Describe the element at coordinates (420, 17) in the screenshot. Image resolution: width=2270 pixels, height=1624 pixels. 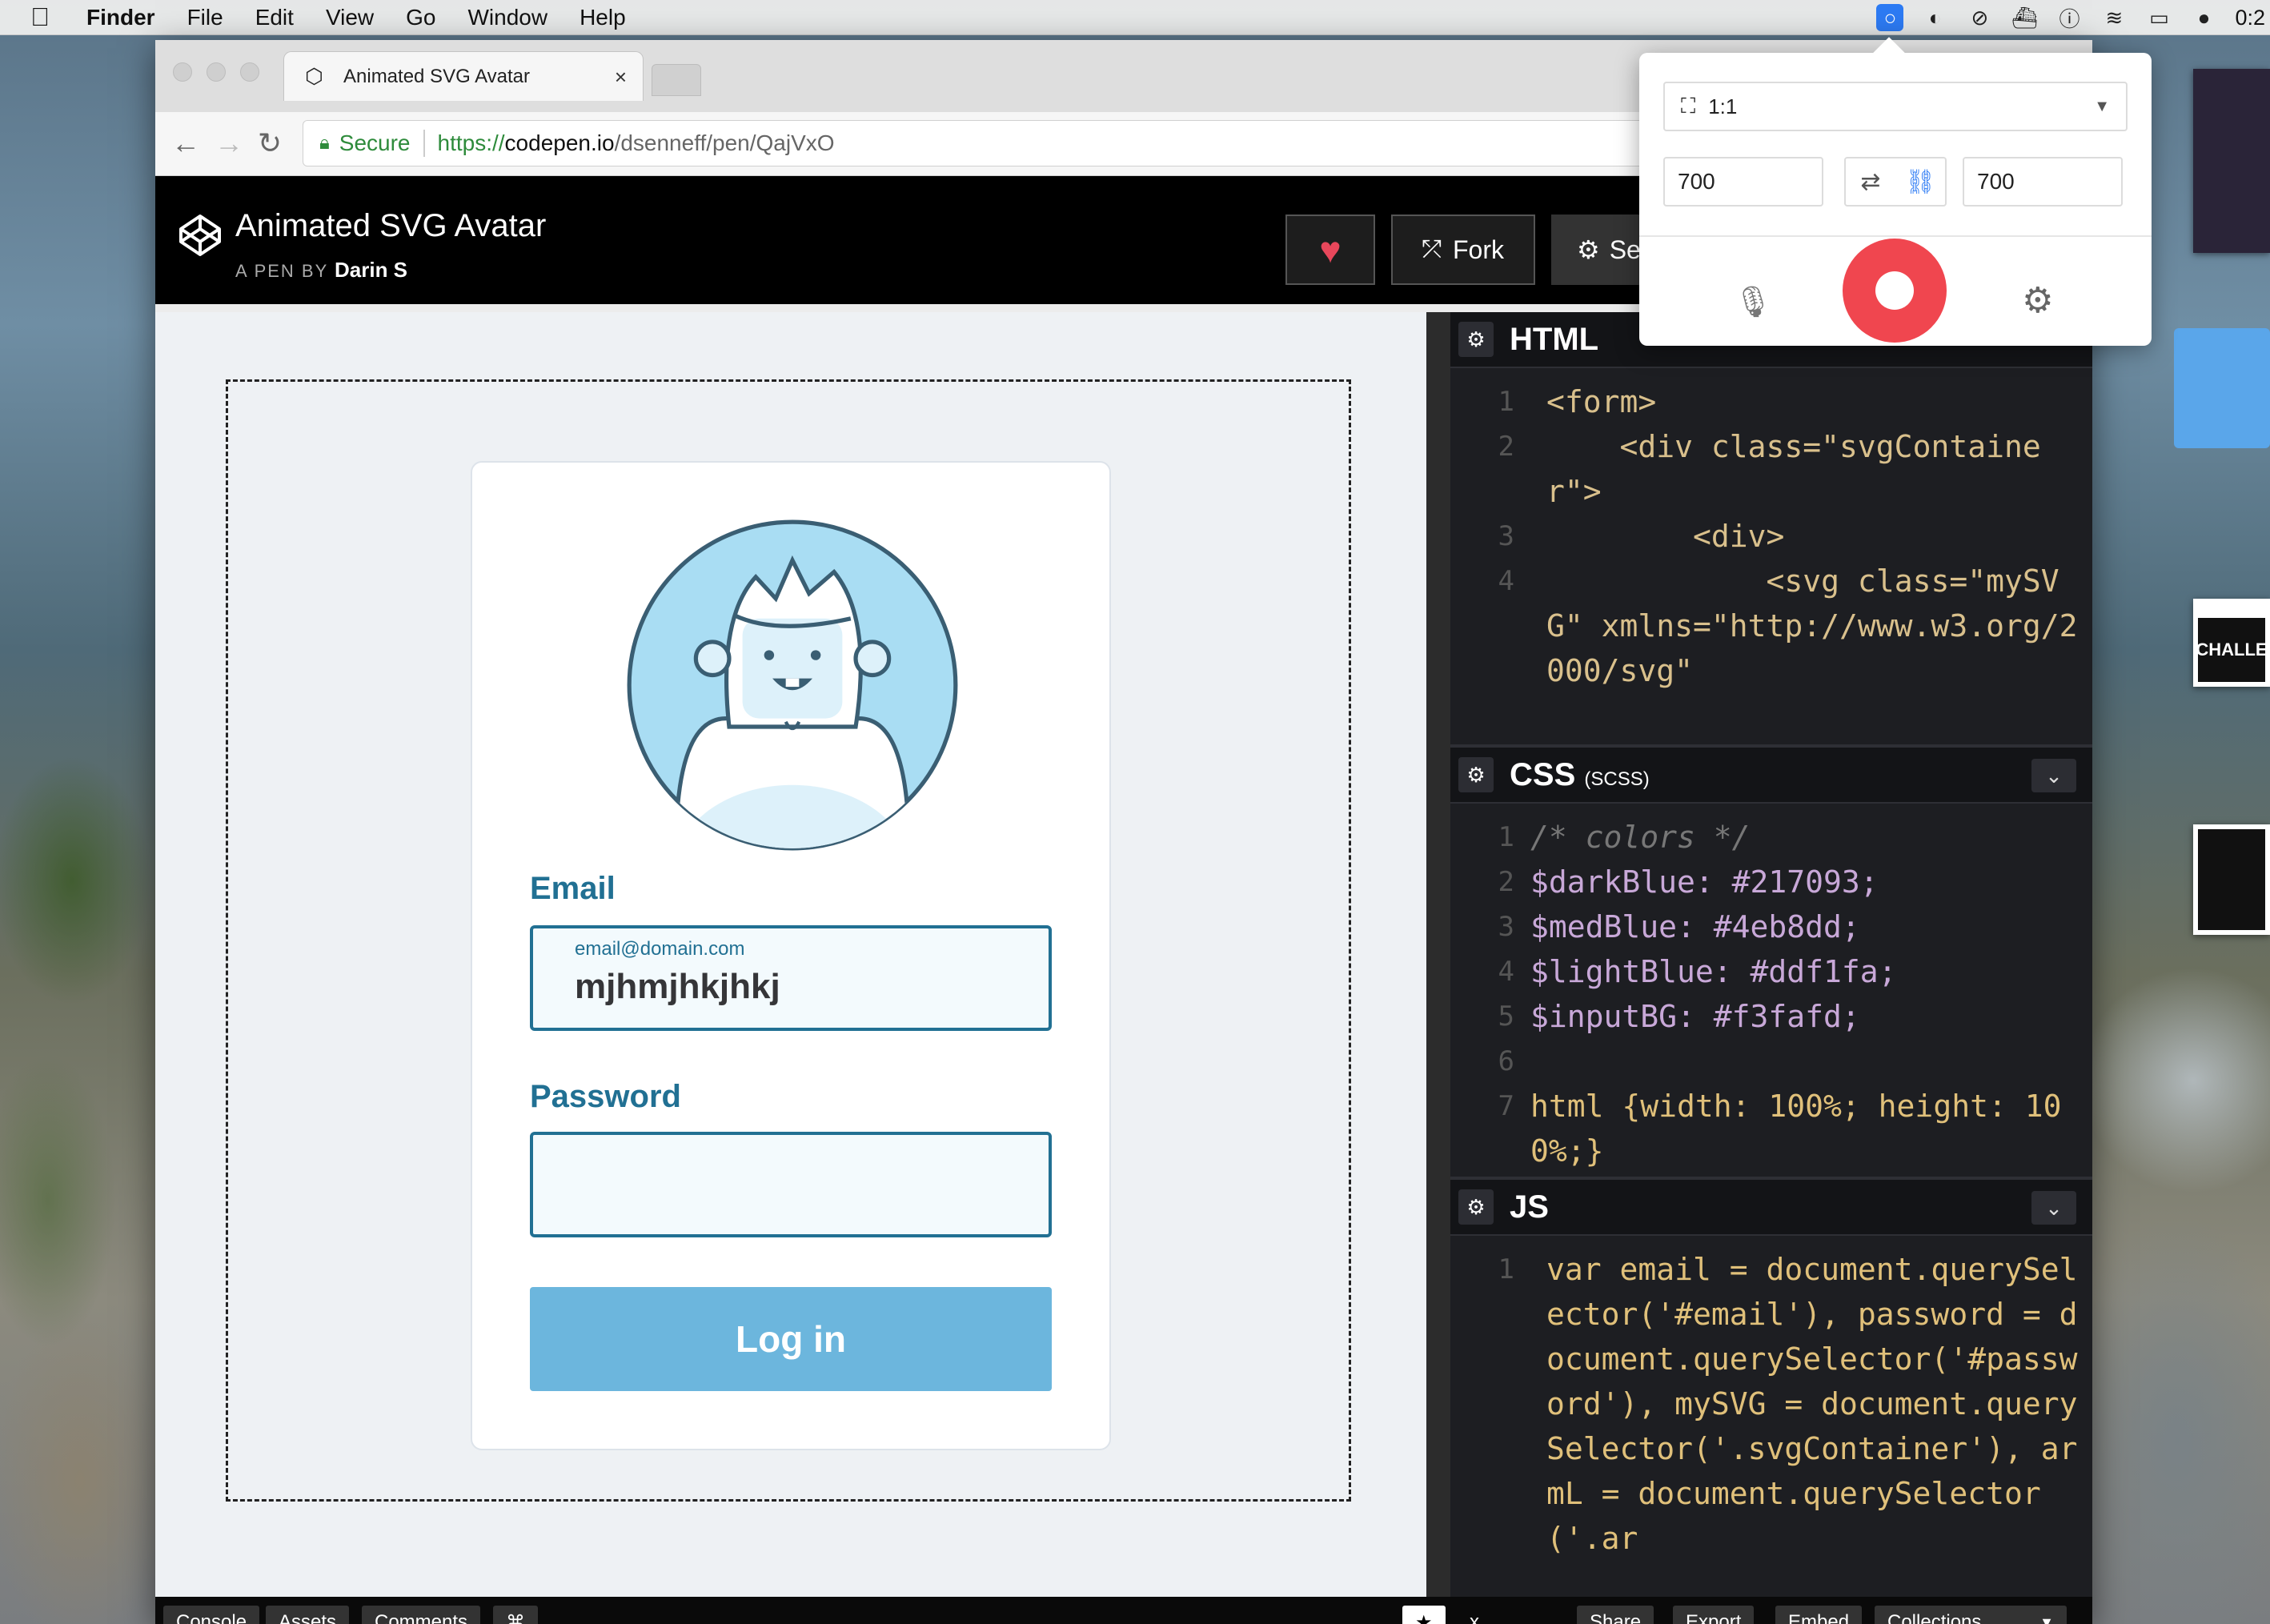
I see `menu-go: Go` at that location.